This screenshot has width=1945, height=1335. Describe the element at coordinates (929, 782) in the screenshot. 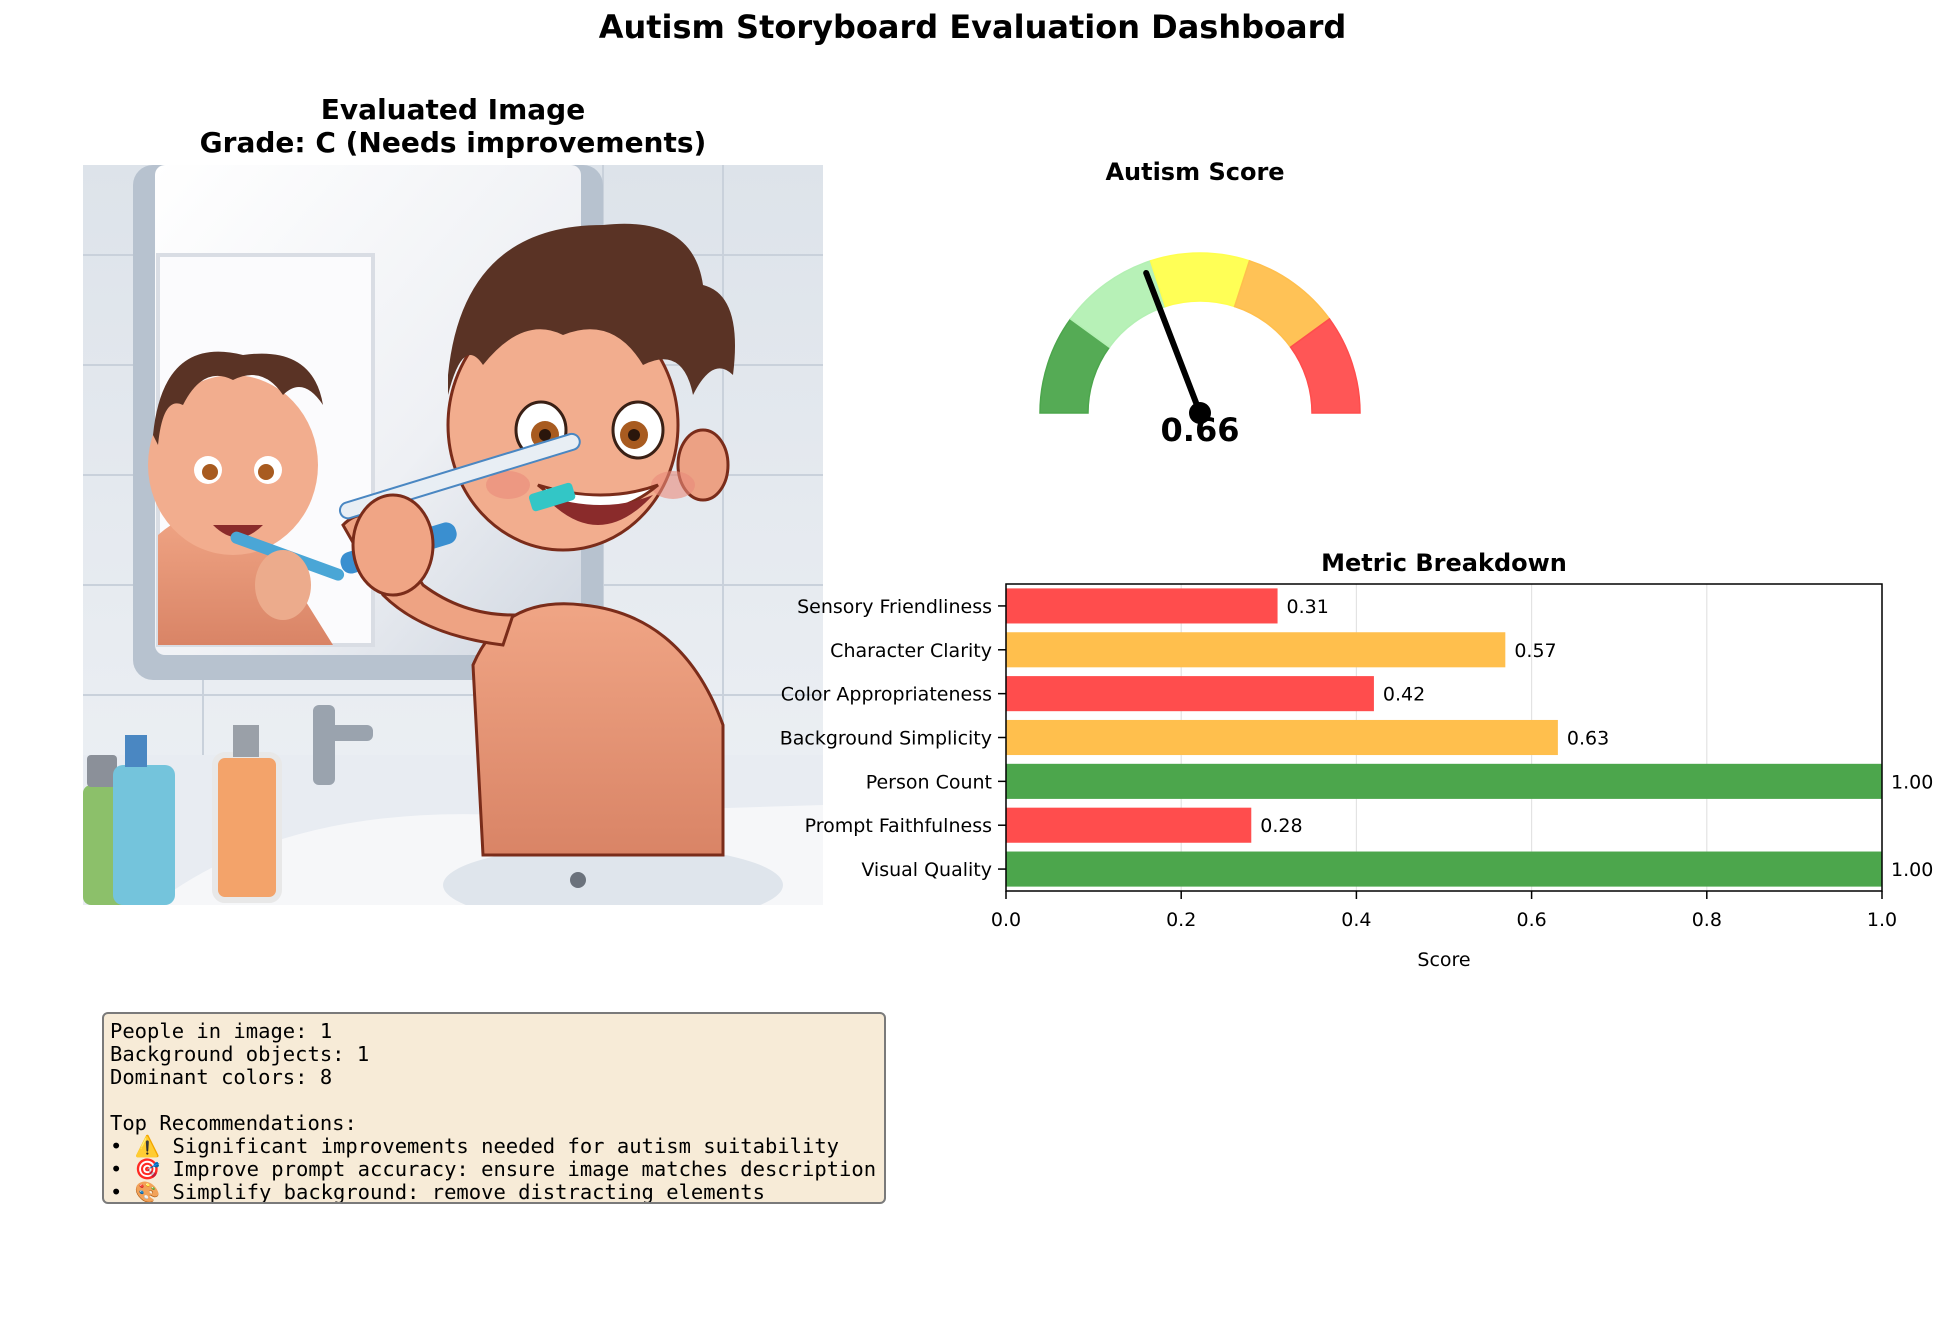

I see `category-label: Person Count` at that location.